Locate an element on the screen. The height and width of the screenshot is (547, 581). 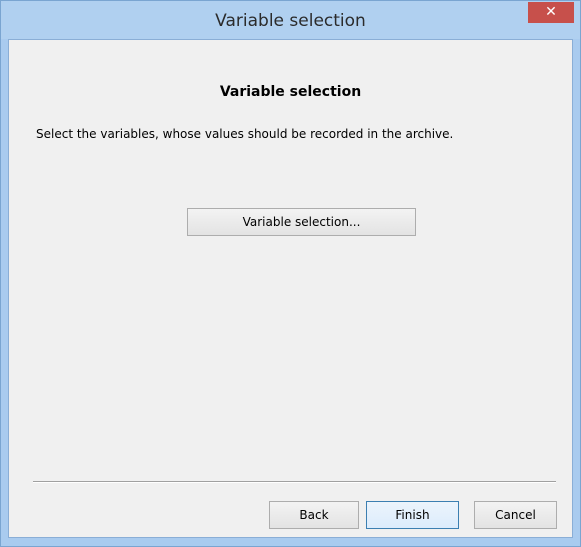
window-title: Variable selection is located at coordinates (290, 21).